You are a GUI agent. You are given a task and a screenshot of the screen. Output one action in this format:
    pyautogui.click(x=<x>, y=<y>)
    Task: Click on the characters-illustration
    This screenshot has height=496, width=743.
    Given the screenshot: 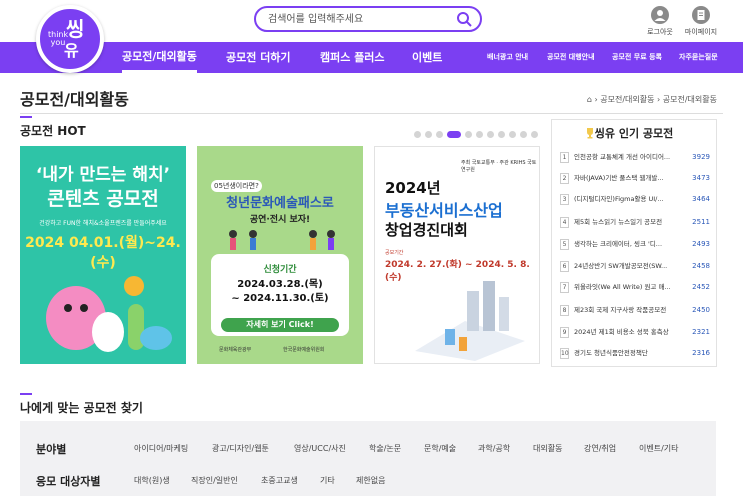 What is the action you would take?
    pyautogui.click(x=109, y=314)
    